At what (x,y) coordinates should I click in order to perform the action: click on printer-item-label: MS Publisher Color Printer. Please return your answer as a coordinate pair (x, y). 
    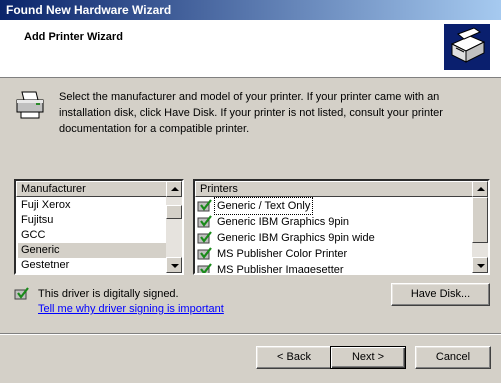
    Looking at the image, I should click on (282, 254).